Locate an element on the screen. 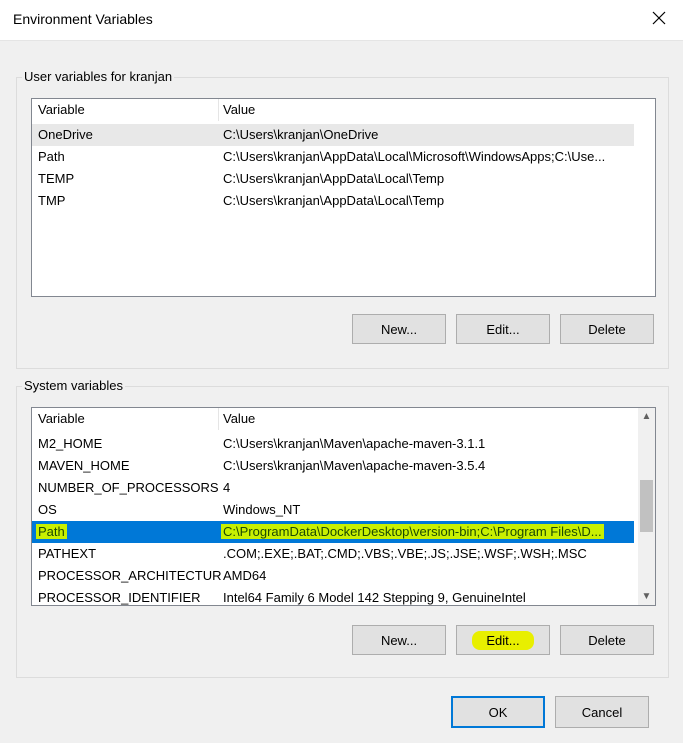  scroll-thumb is located at coordinates (646, 506).